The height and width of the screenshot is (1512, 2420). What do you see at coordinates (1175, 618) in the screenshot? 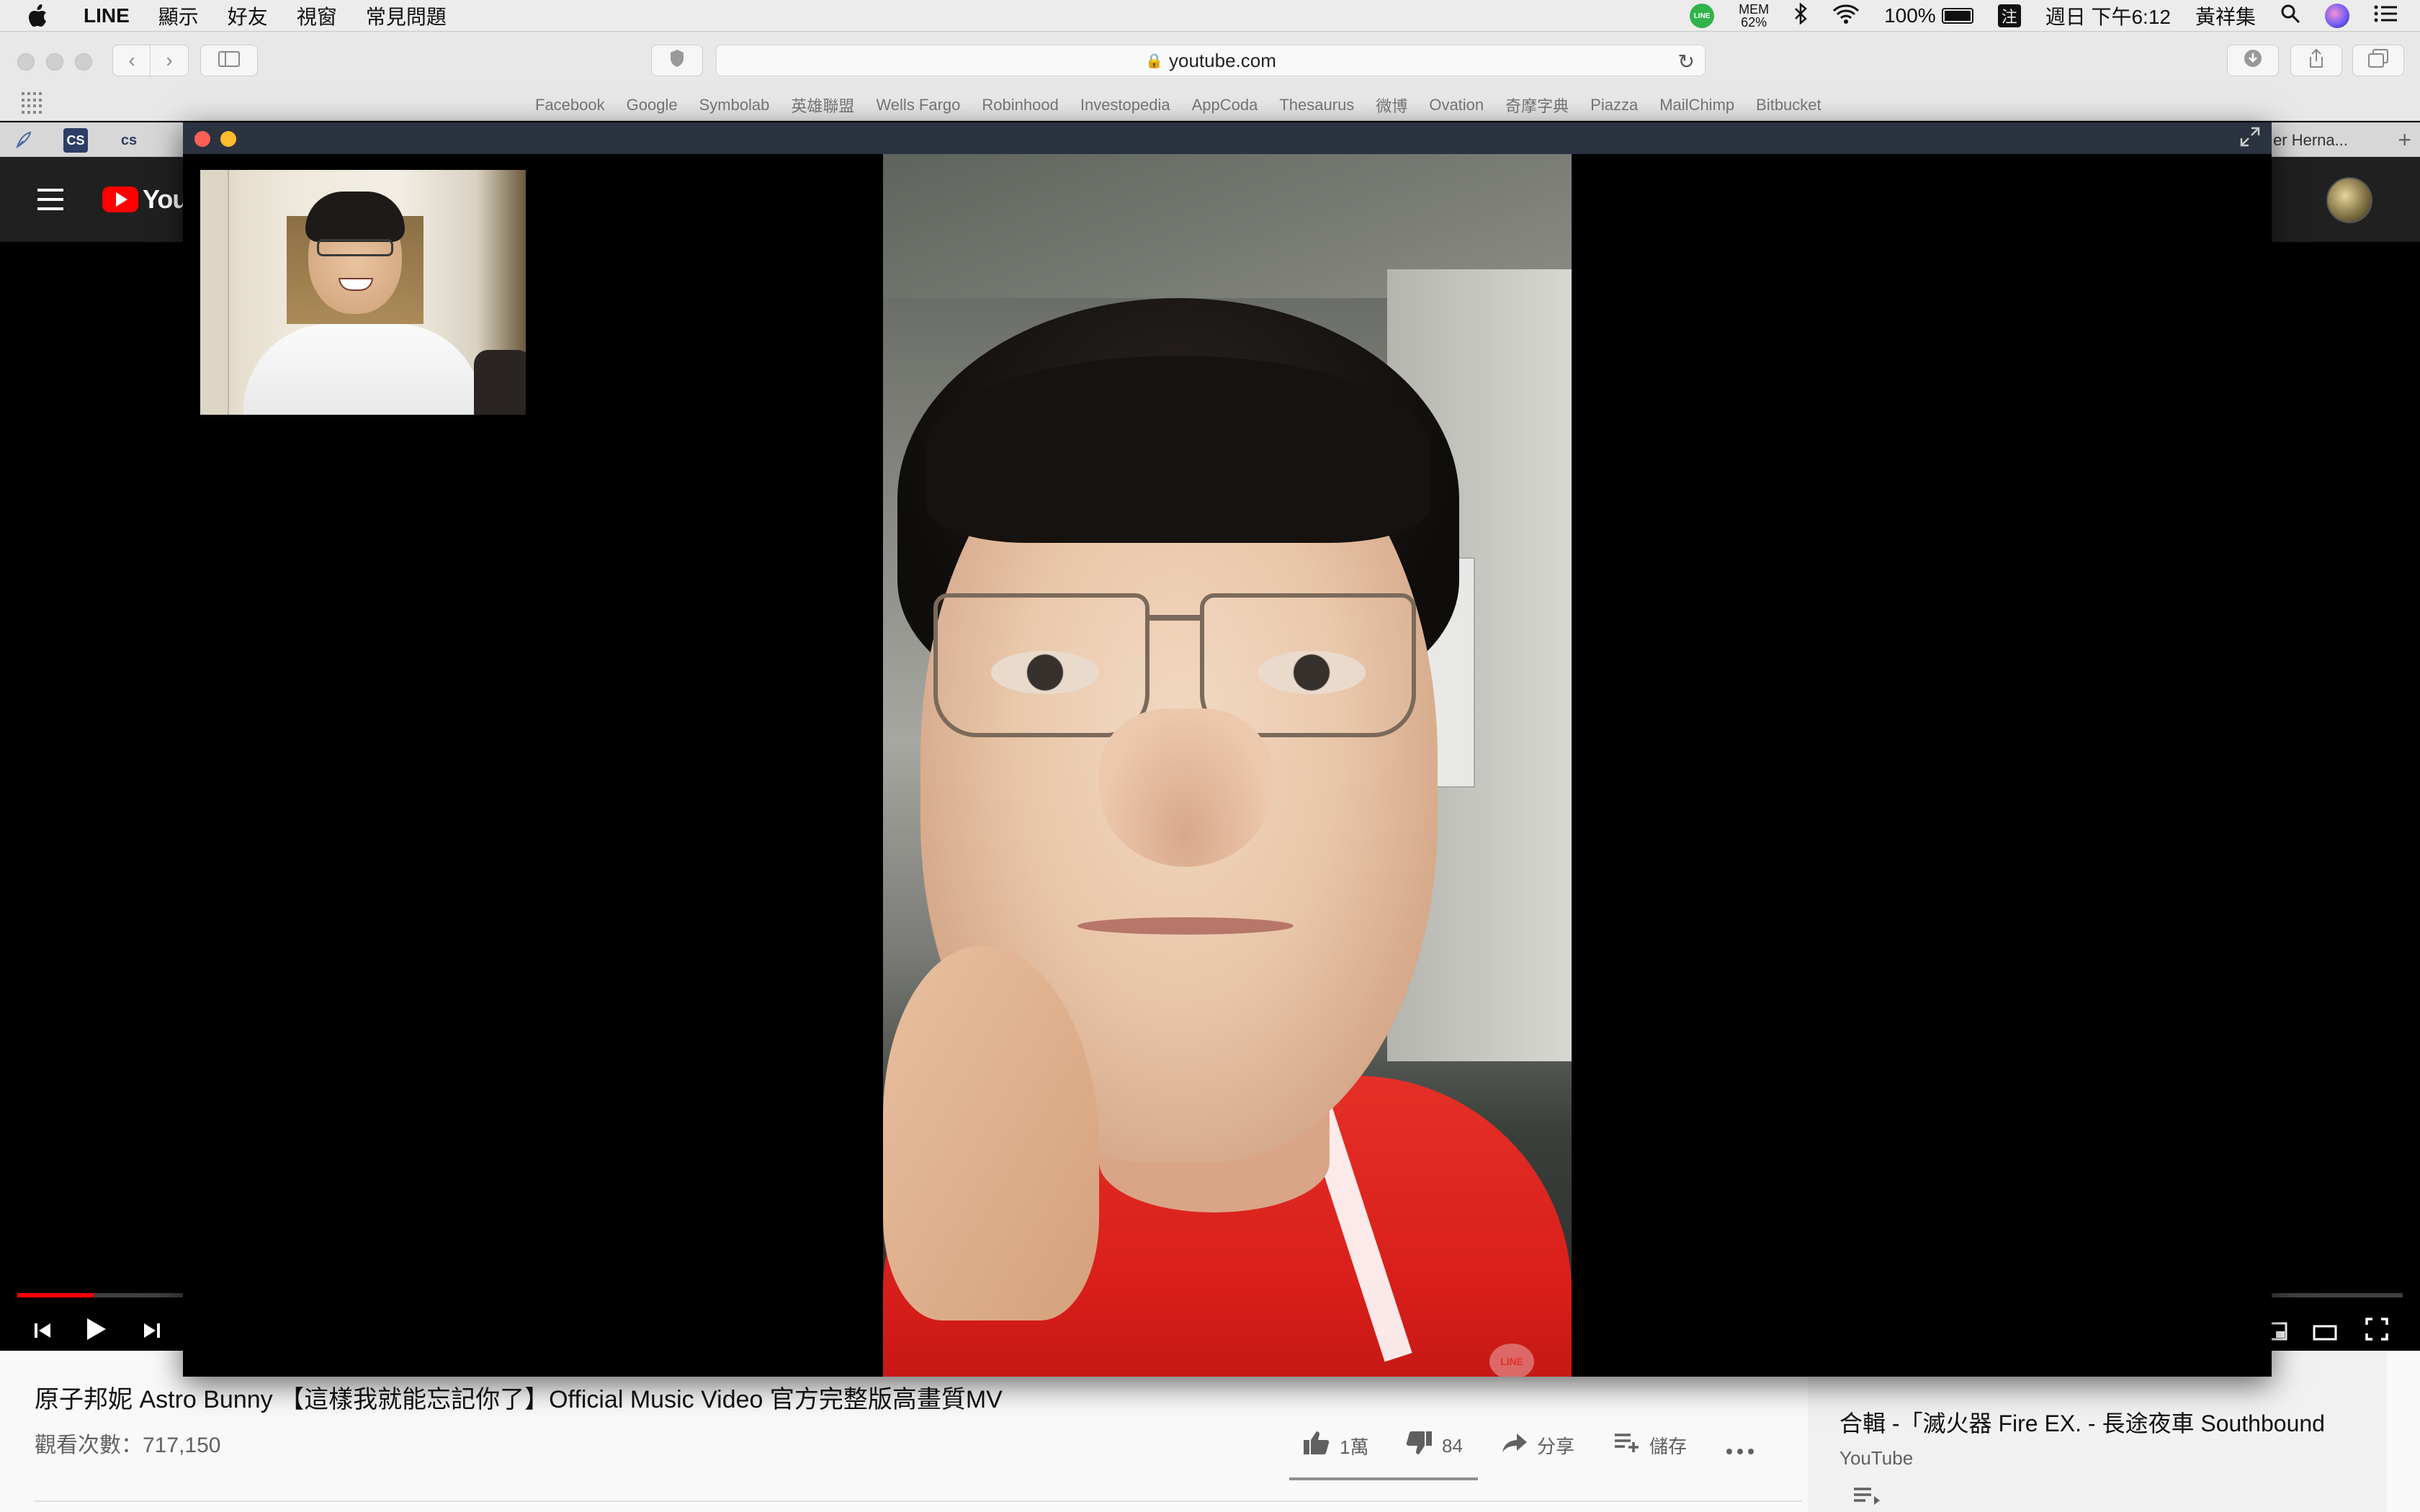
I see `remote-glasses-bridge` at bounding box center [1175, 618].